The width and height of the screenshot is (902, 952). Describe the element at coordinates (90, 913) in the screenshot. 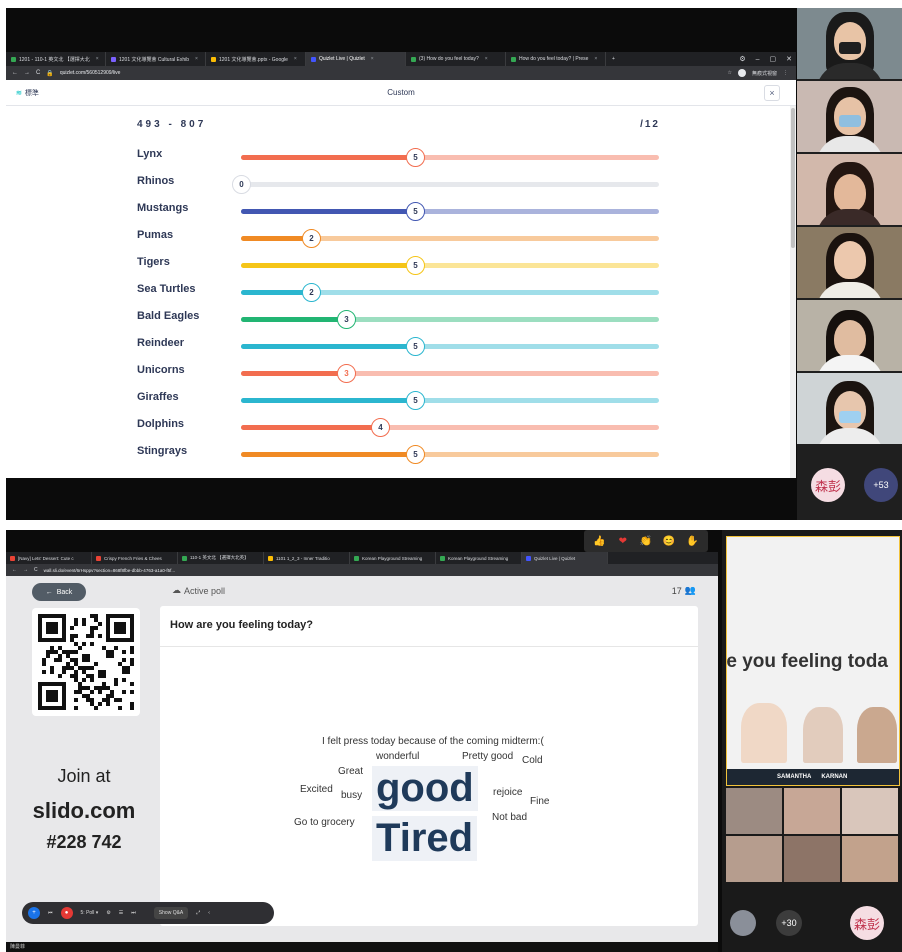

I see `poll-selector: 5: Poll ▾` at that location.